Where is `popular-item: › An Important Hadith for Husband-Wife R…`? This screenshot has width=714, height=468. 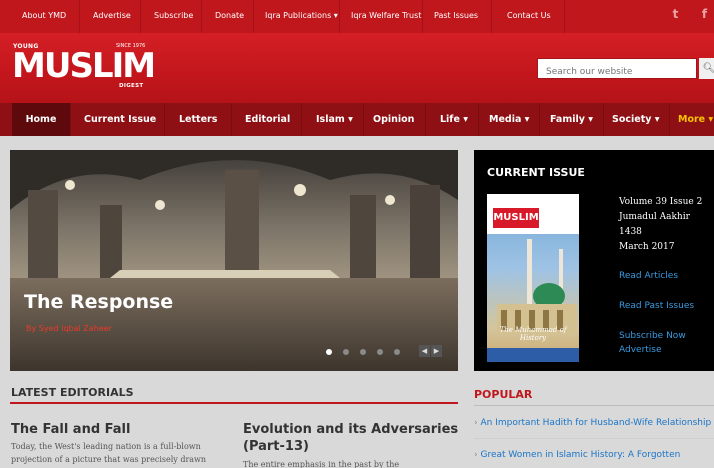 popular-item: › An Important Hadith for Husband-Wife R… is located at coordinates (592, 423).